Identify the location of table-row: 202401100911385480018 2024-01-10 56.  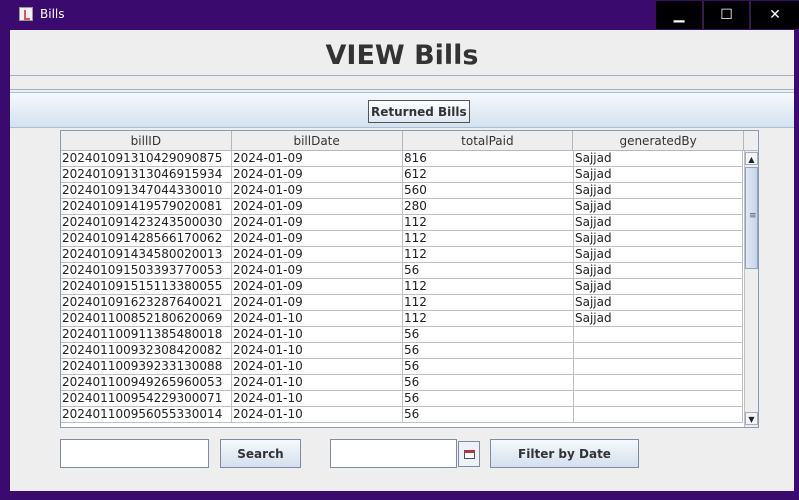
(402, 335).